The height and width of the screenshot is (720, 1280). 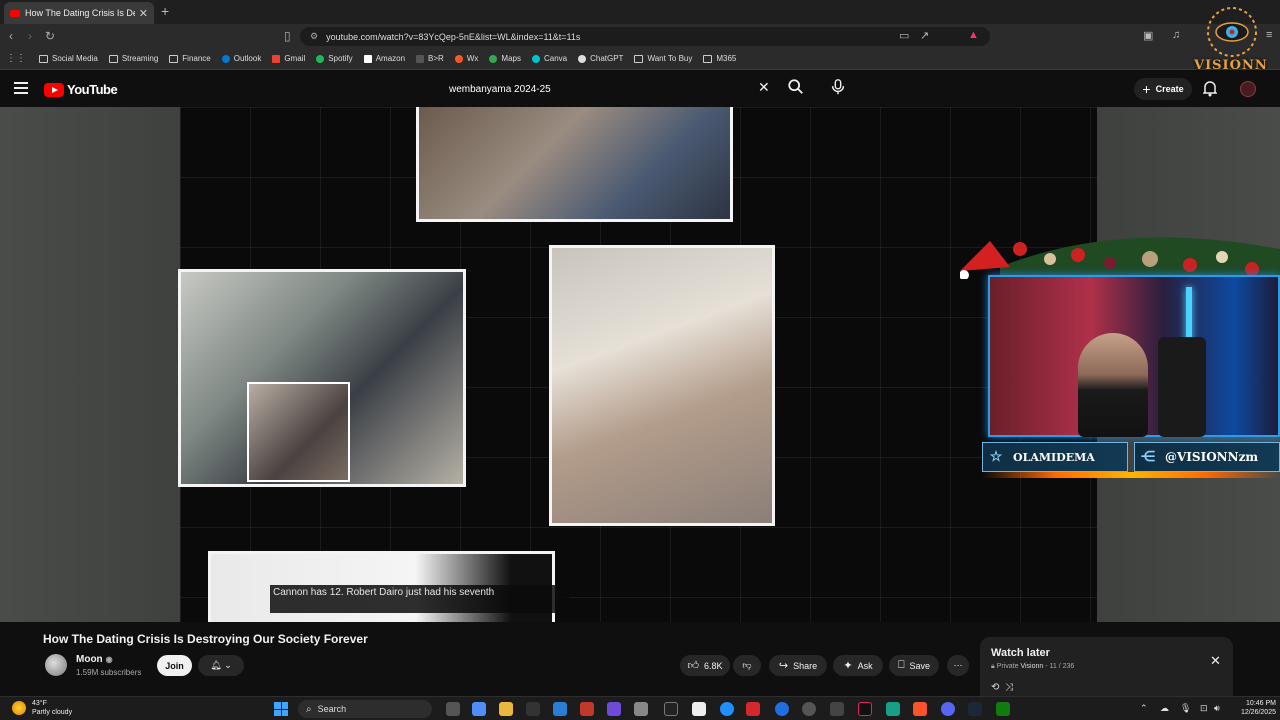 I want to click on app-icon-circle, so click(x=809, y=709).